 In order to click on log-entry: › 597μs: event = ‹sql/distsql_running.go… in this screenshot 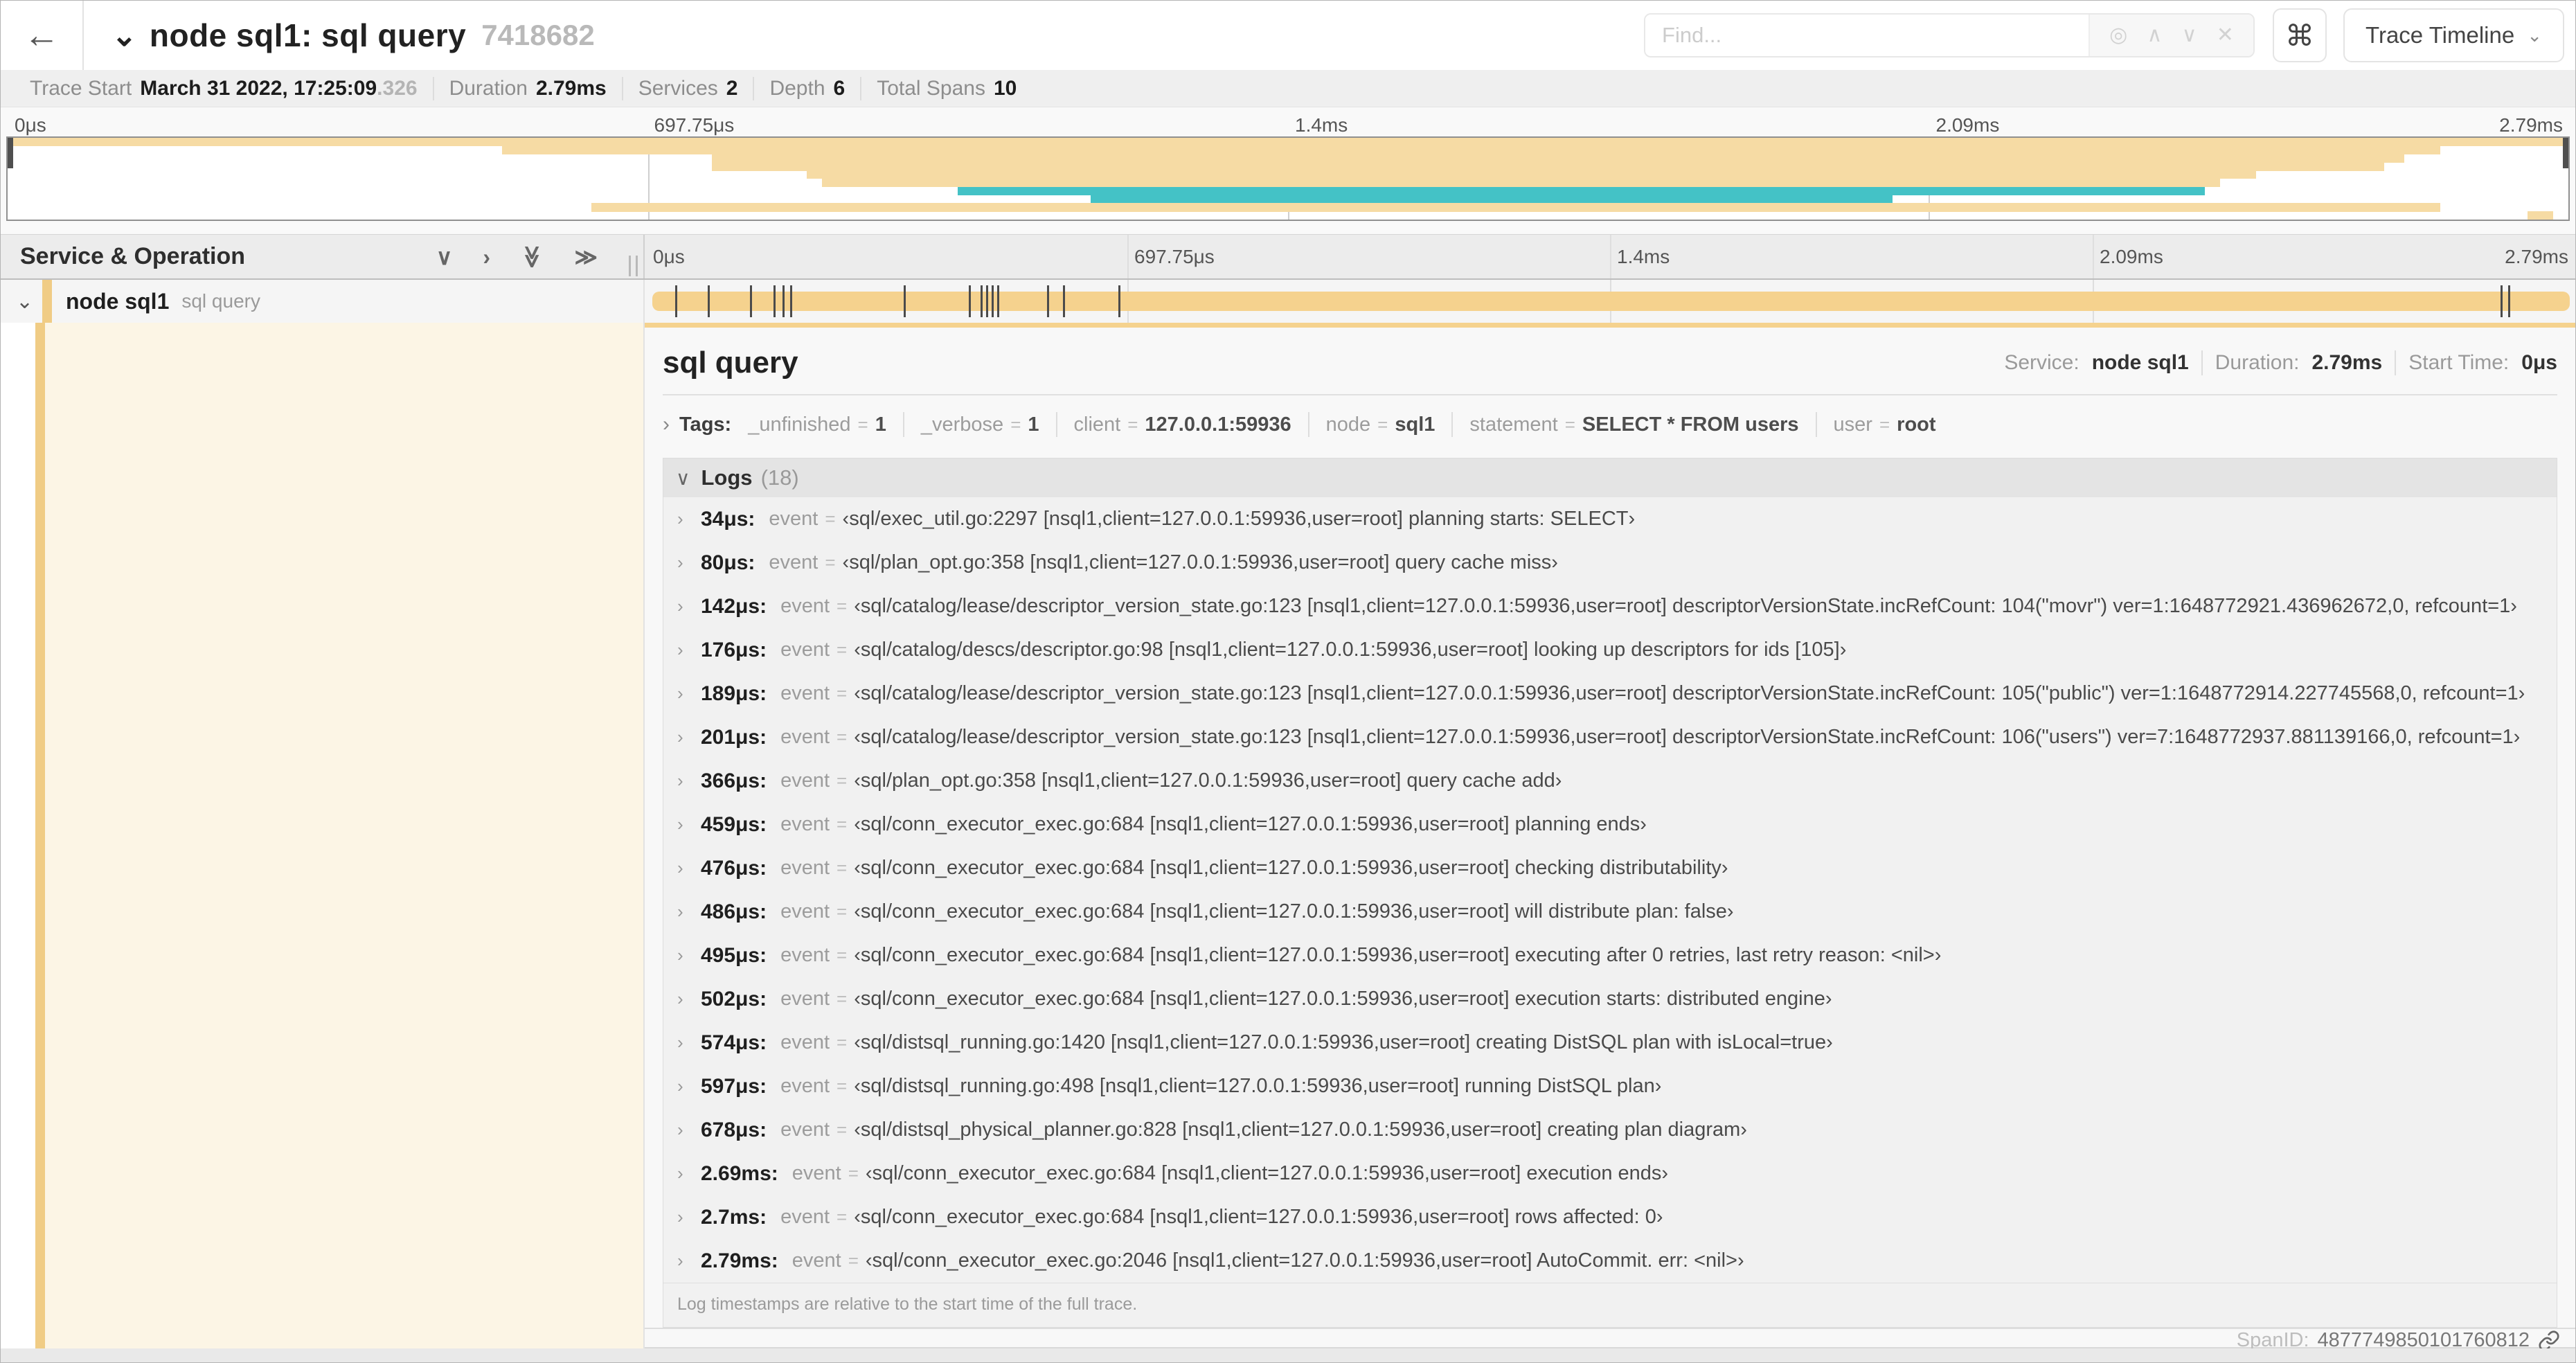, I will do `click(1610, 1086)`.